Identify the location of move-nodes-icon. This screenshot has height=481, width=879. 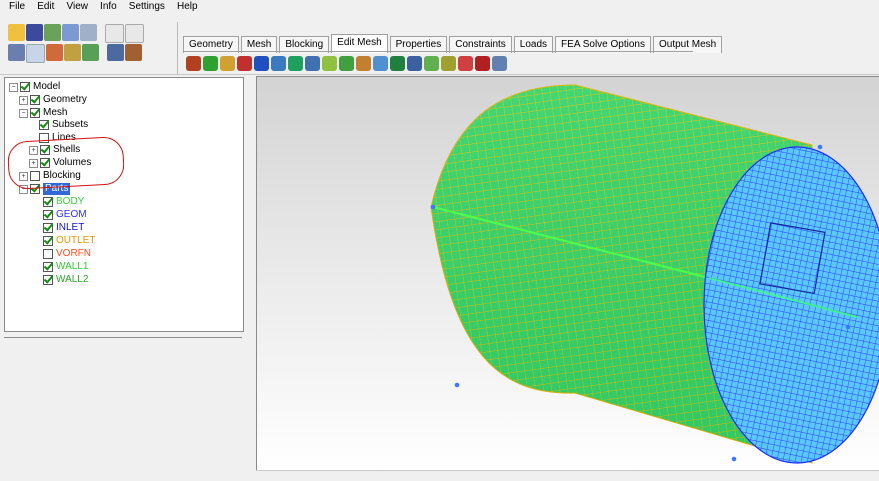
(346, 63).